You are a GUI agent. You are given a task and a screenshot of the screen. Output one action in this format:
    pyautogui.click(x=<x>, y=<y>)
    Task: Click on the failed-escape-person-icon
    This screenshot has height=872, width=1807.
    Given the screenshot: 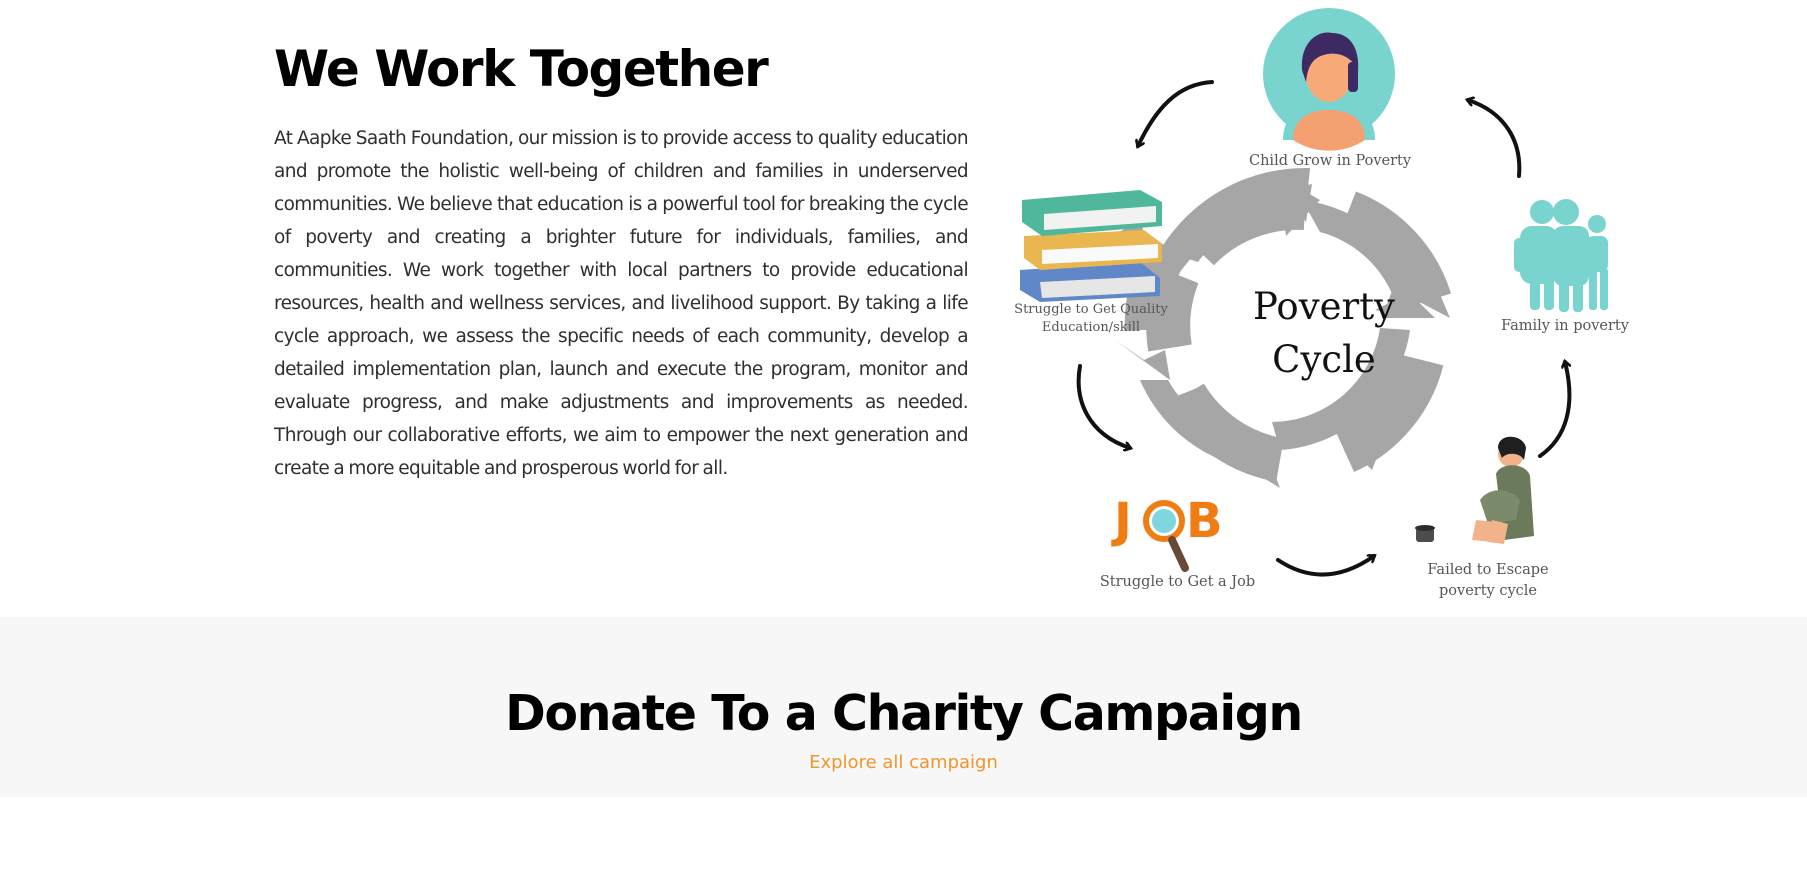 What is the action you would take?
    pyautogui.click(x=1474, y=490)
    